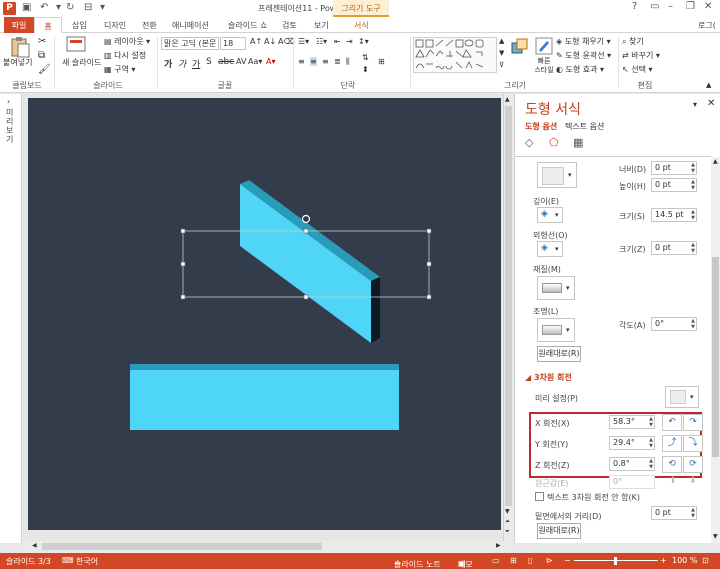 The width and height of the screenshot is (720, 569). What do you see at coordinates (715, 536) in the screenshot?
I see `scroll-down-icon: ▼` at bounding box center [715, 536].